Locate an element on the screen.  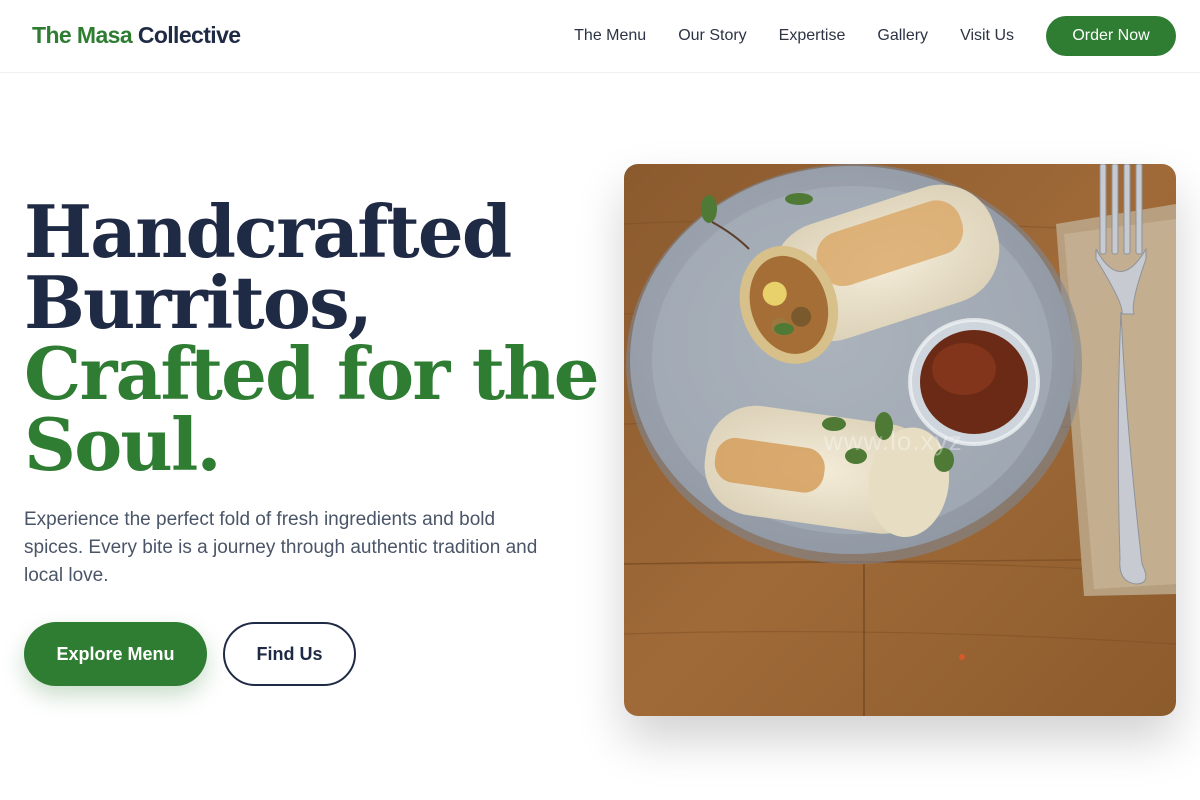
headline-line-1: Handcrafted is located at coordinates (268, 231).